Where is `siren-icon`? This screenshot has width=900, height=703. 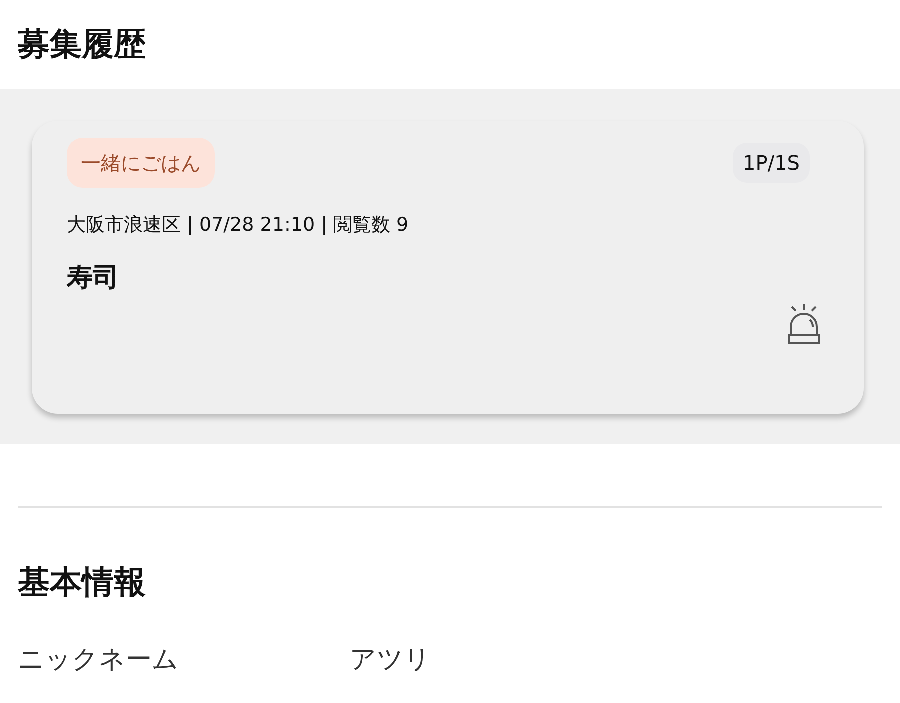 siren-icon is located at coordinates (804, 325).